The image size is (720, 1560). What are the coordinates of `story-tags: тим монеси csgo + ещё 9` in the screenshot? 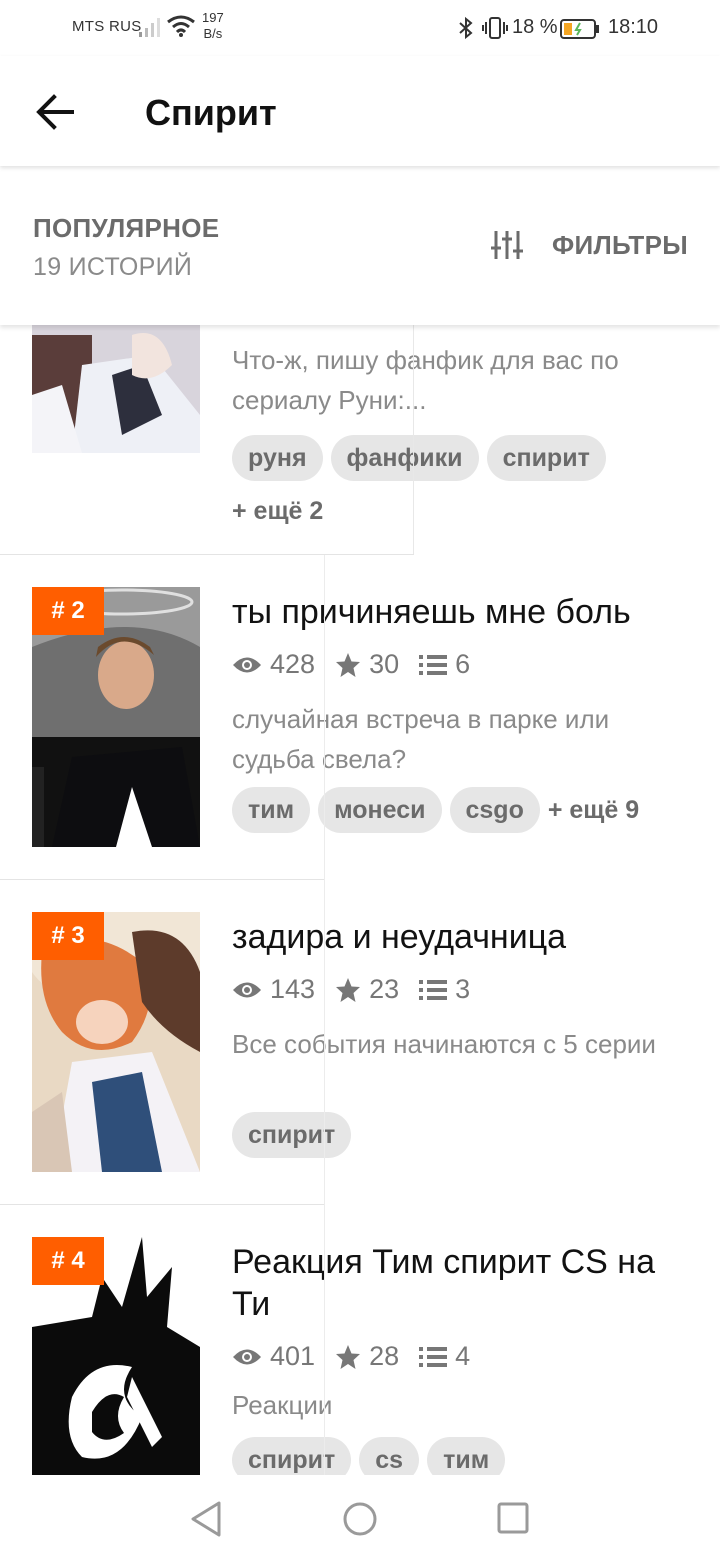 It's located at (462, 810).